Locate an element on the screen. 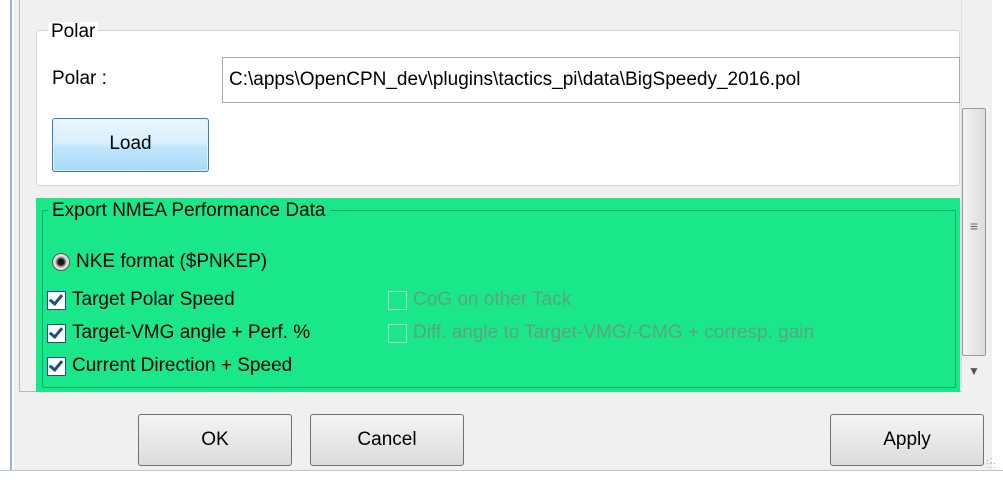 This screenshot has width=1003, height=484. export-group-legend: Export NMEA Performance Data is located at coordinates (189, 211).